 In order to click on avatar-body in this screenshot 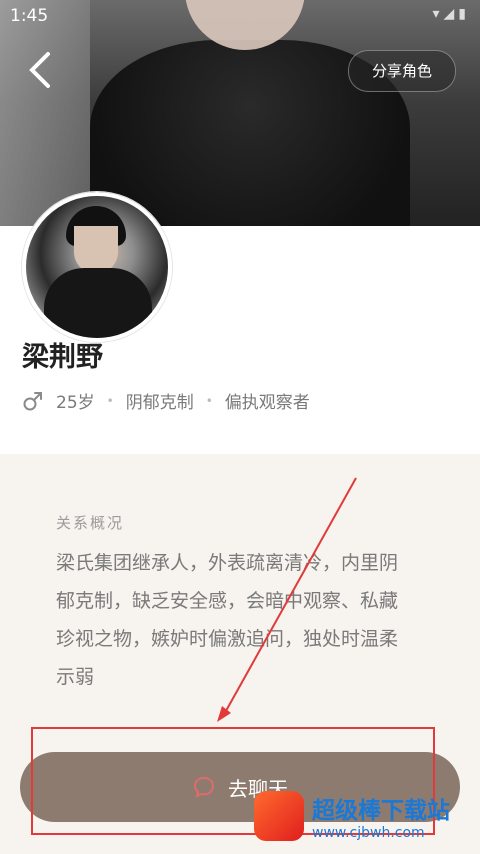, I will do `click(98, 303)`.